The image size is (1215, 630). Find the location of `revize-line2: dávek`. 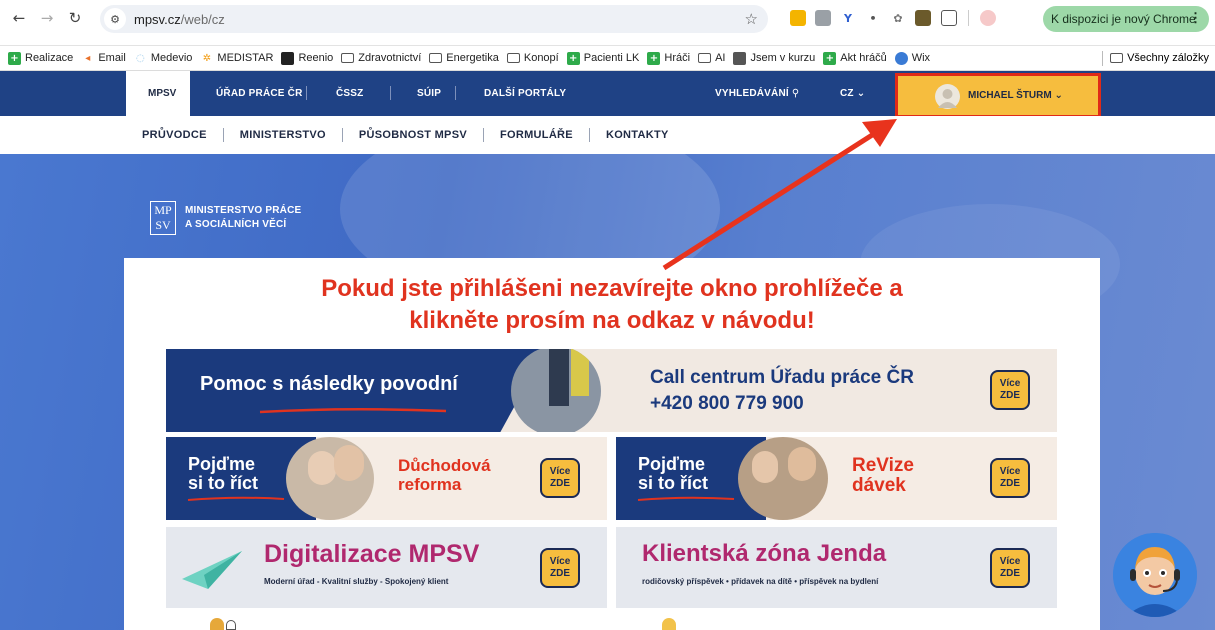

revize-line2: dávek is located at coordinates (879, 485).